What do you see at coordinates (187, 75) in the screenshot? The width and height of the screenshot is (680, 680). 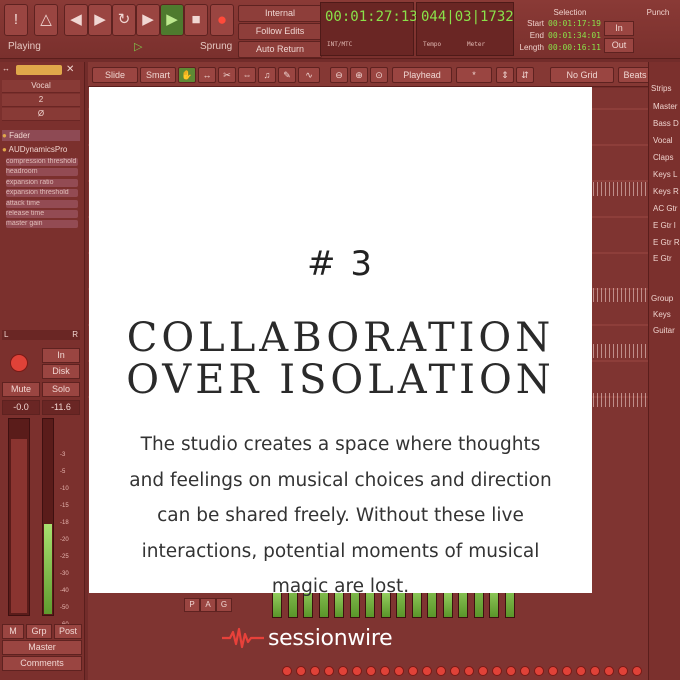 I see `grab-tool-icon: ✋` at bounding box center [187, 75].